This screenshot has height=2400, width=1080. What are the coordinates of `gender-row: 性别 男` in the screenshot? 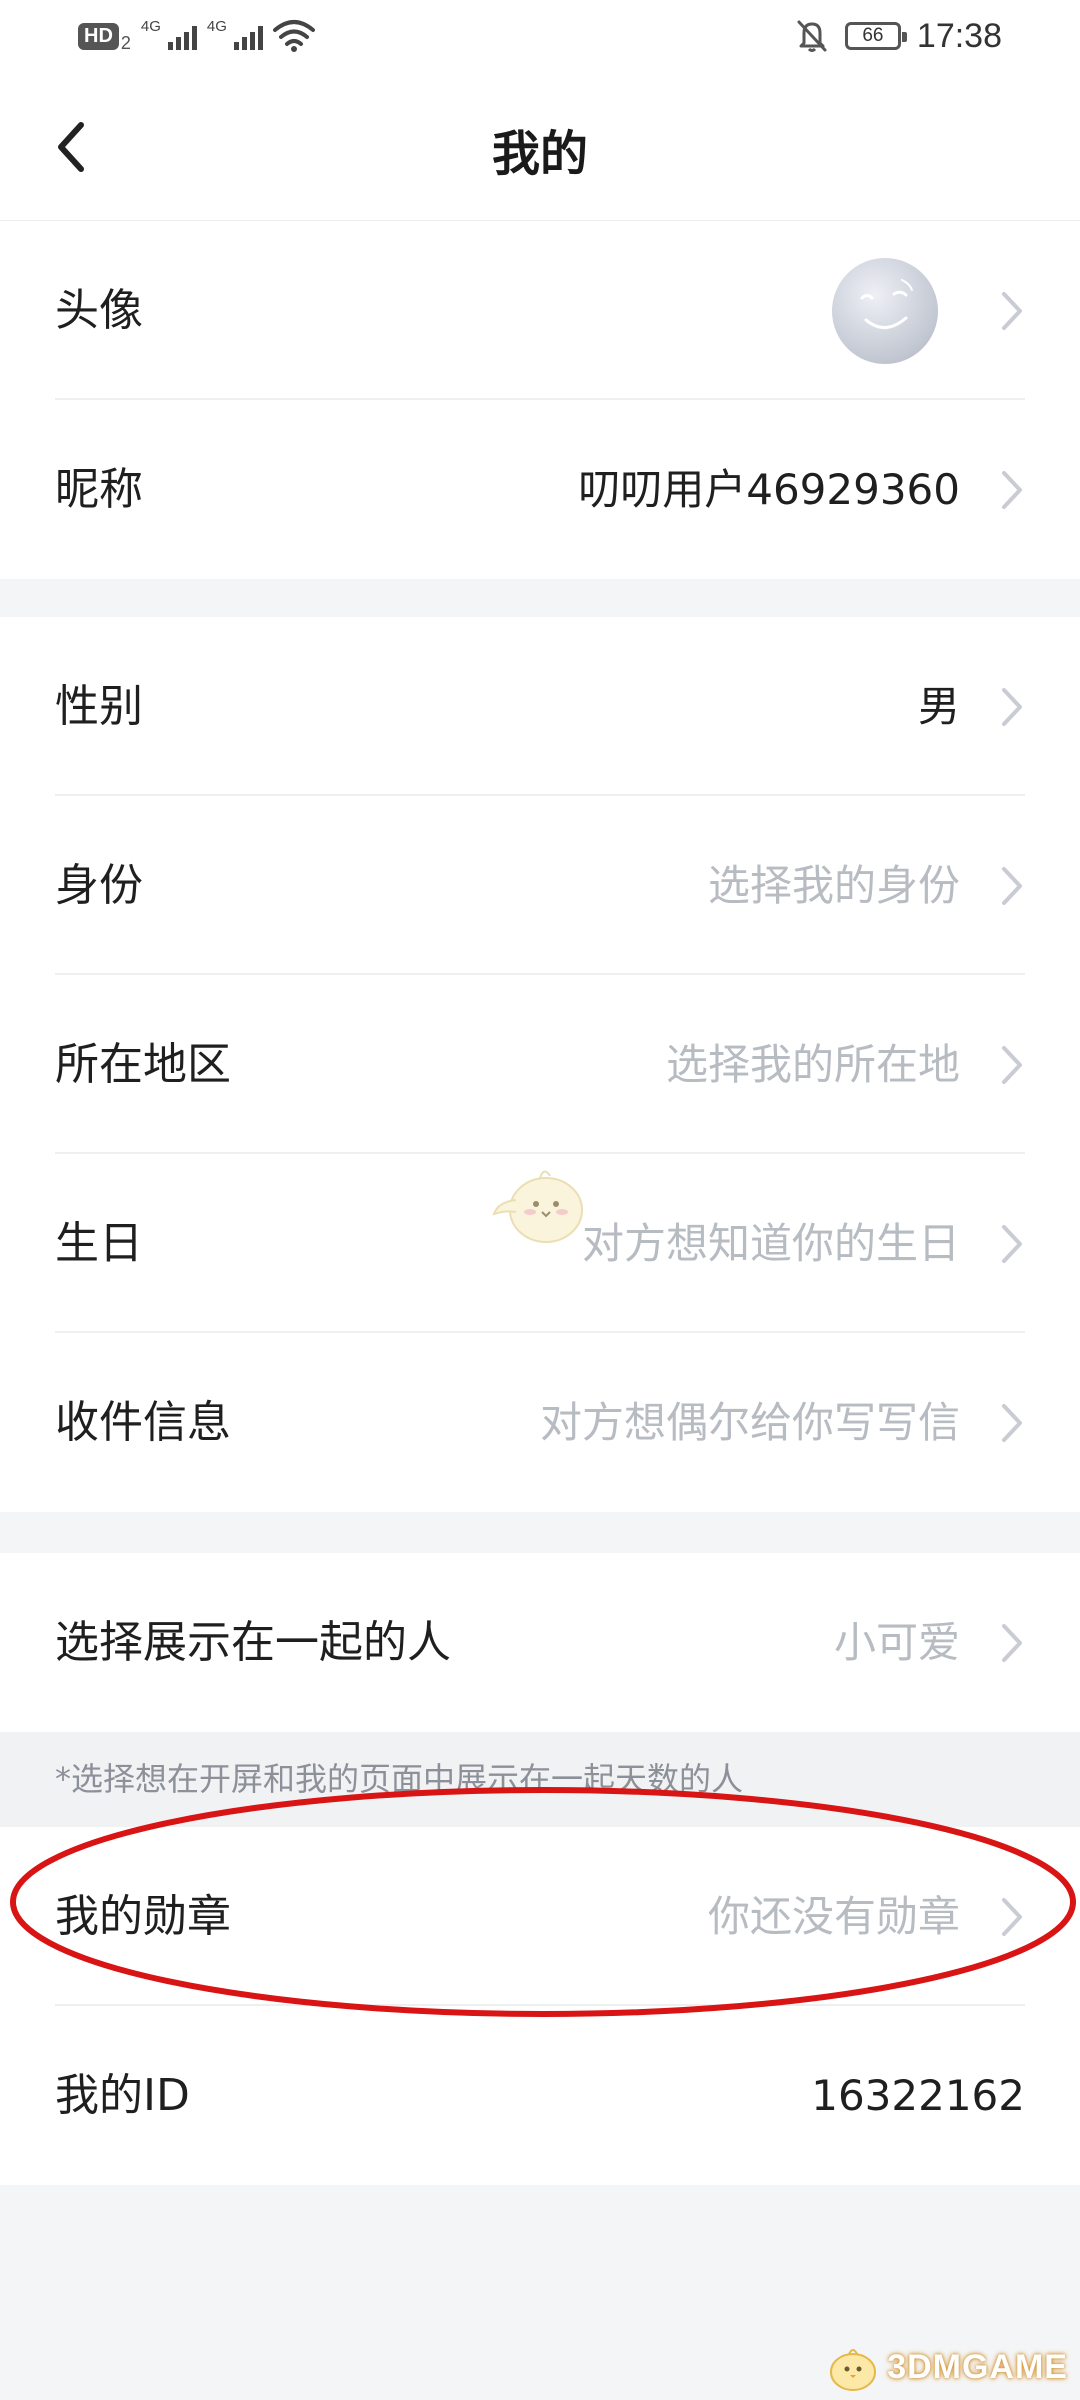 It's located at (540, 706).